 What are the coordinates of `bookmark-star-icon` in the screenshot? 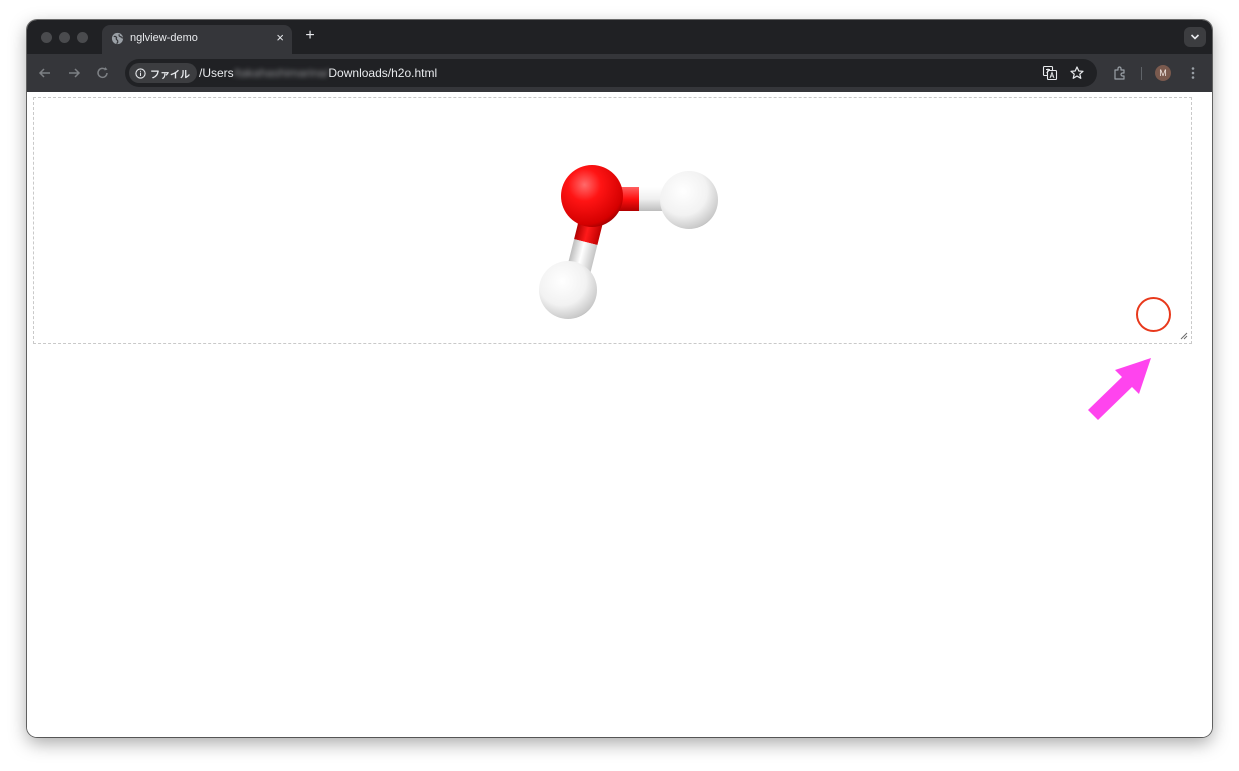 It's located at (1077, 73).